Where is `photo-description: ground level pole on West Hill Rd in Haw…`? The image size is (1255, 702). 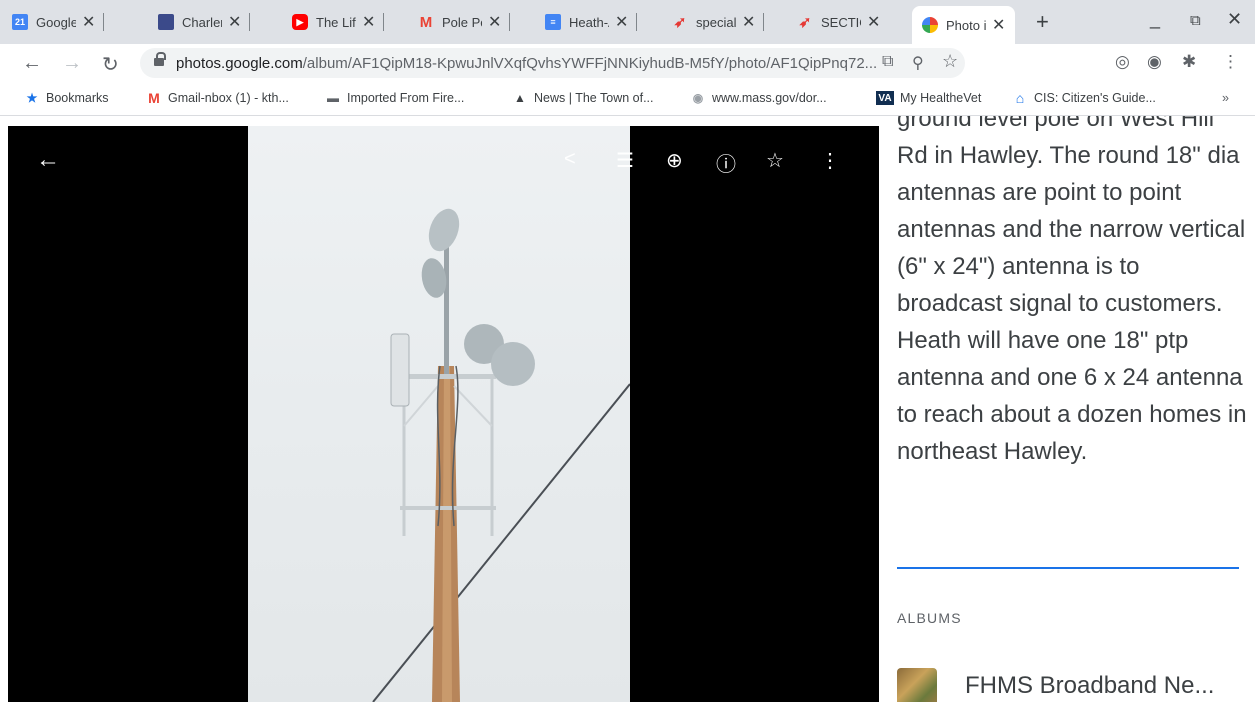 photo-description: ground level pole on West Hill Rd in Haw… is located at coordinates (1072, 293).